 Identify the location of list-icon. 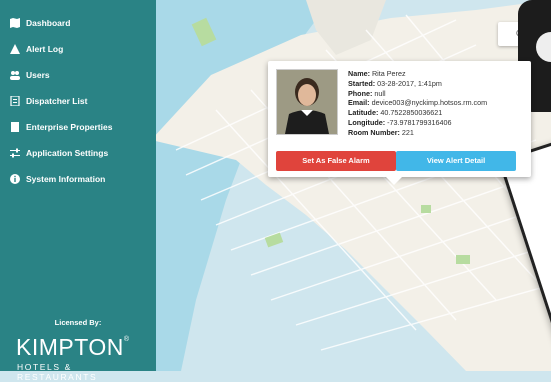
(14, 101).